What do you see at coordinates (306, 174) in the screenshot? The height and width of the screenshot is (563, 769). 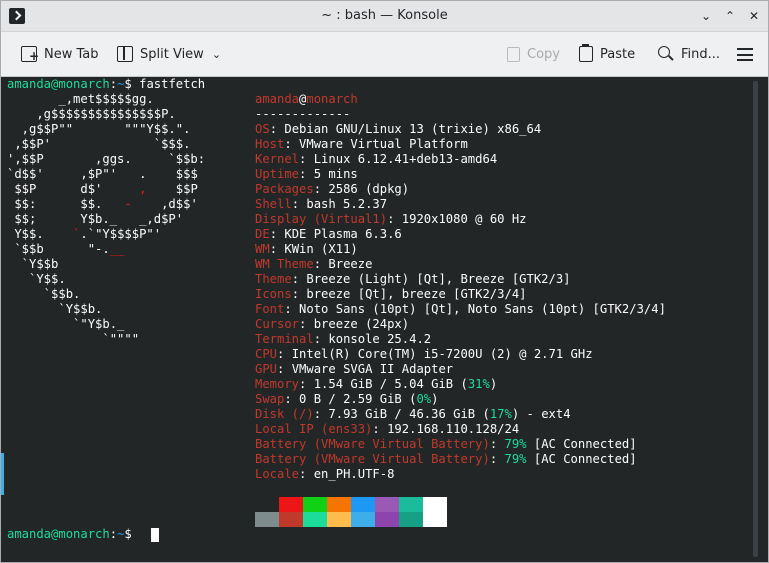 I see `info-row: Uptime: 5 mins` at bounding box center [306, 174].